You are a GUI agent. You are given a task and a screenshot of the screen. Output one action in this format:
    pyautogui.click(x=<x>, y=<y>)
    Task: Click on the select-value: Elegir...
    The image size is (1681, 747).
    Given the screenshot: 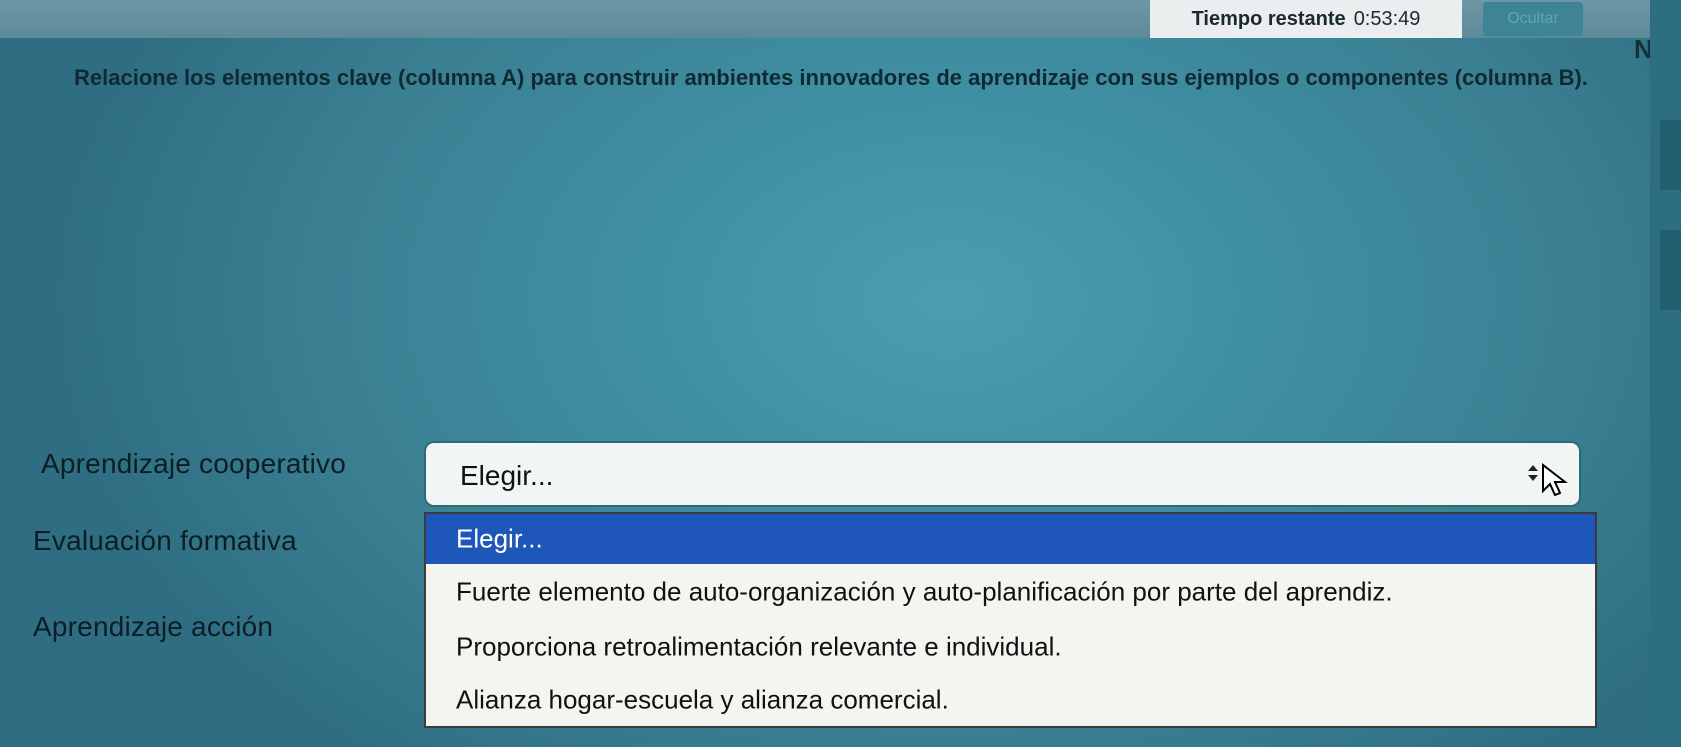 What is the action you would take?
    pyautogui.click(x=507, y=475)
    